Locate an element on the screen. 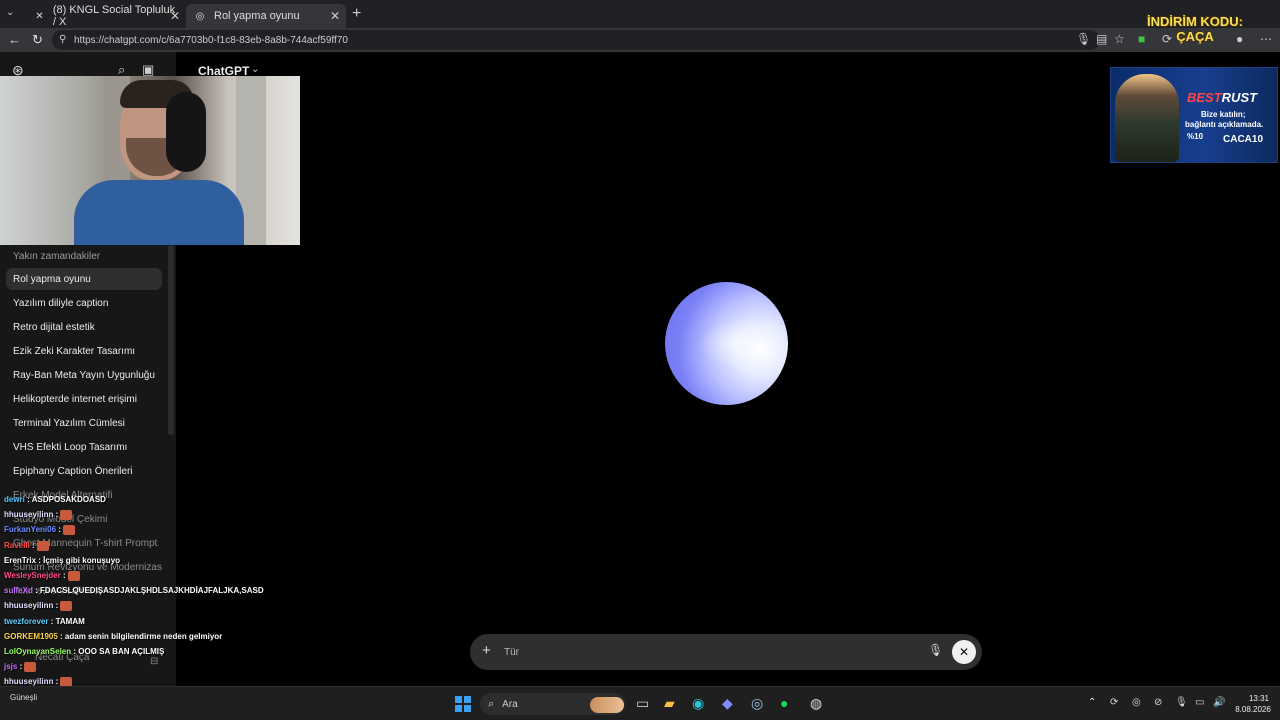 This screenshot has height=720, width=1280. back-icon: ← is located at coordinates (14, 39).